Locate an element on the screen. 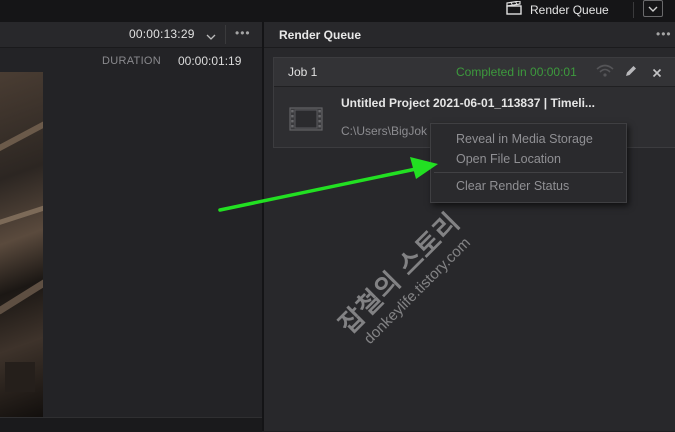  toolbar-divider is located at coordinates (633, 10).